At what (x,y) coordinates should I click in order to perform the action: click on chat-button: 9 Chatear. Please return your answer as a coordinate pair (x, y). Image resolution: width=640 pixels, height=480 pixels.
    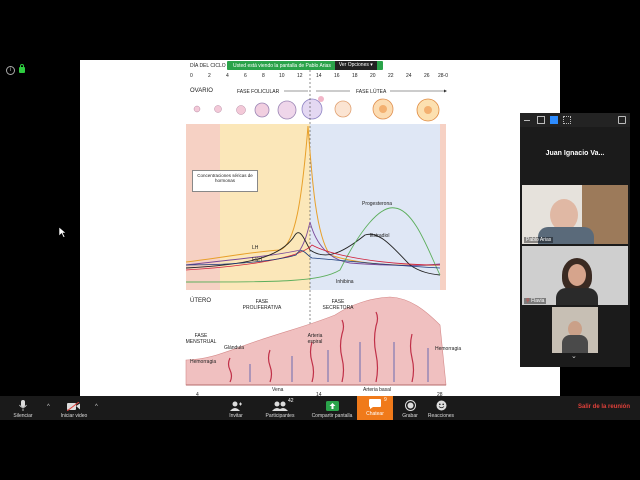
    Looking at the image, I should click on (375, 408).